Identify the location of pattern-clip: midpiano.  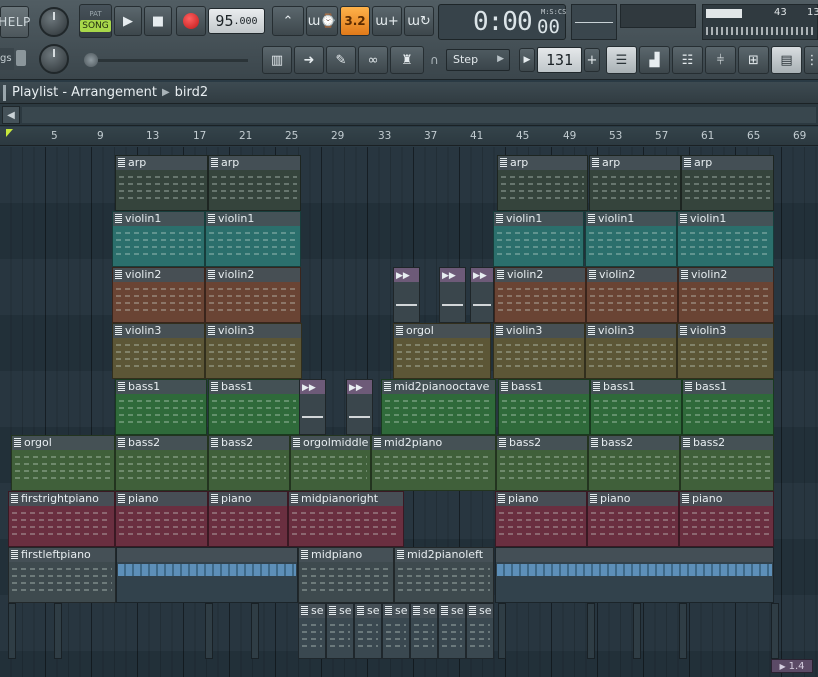
(346, 575).